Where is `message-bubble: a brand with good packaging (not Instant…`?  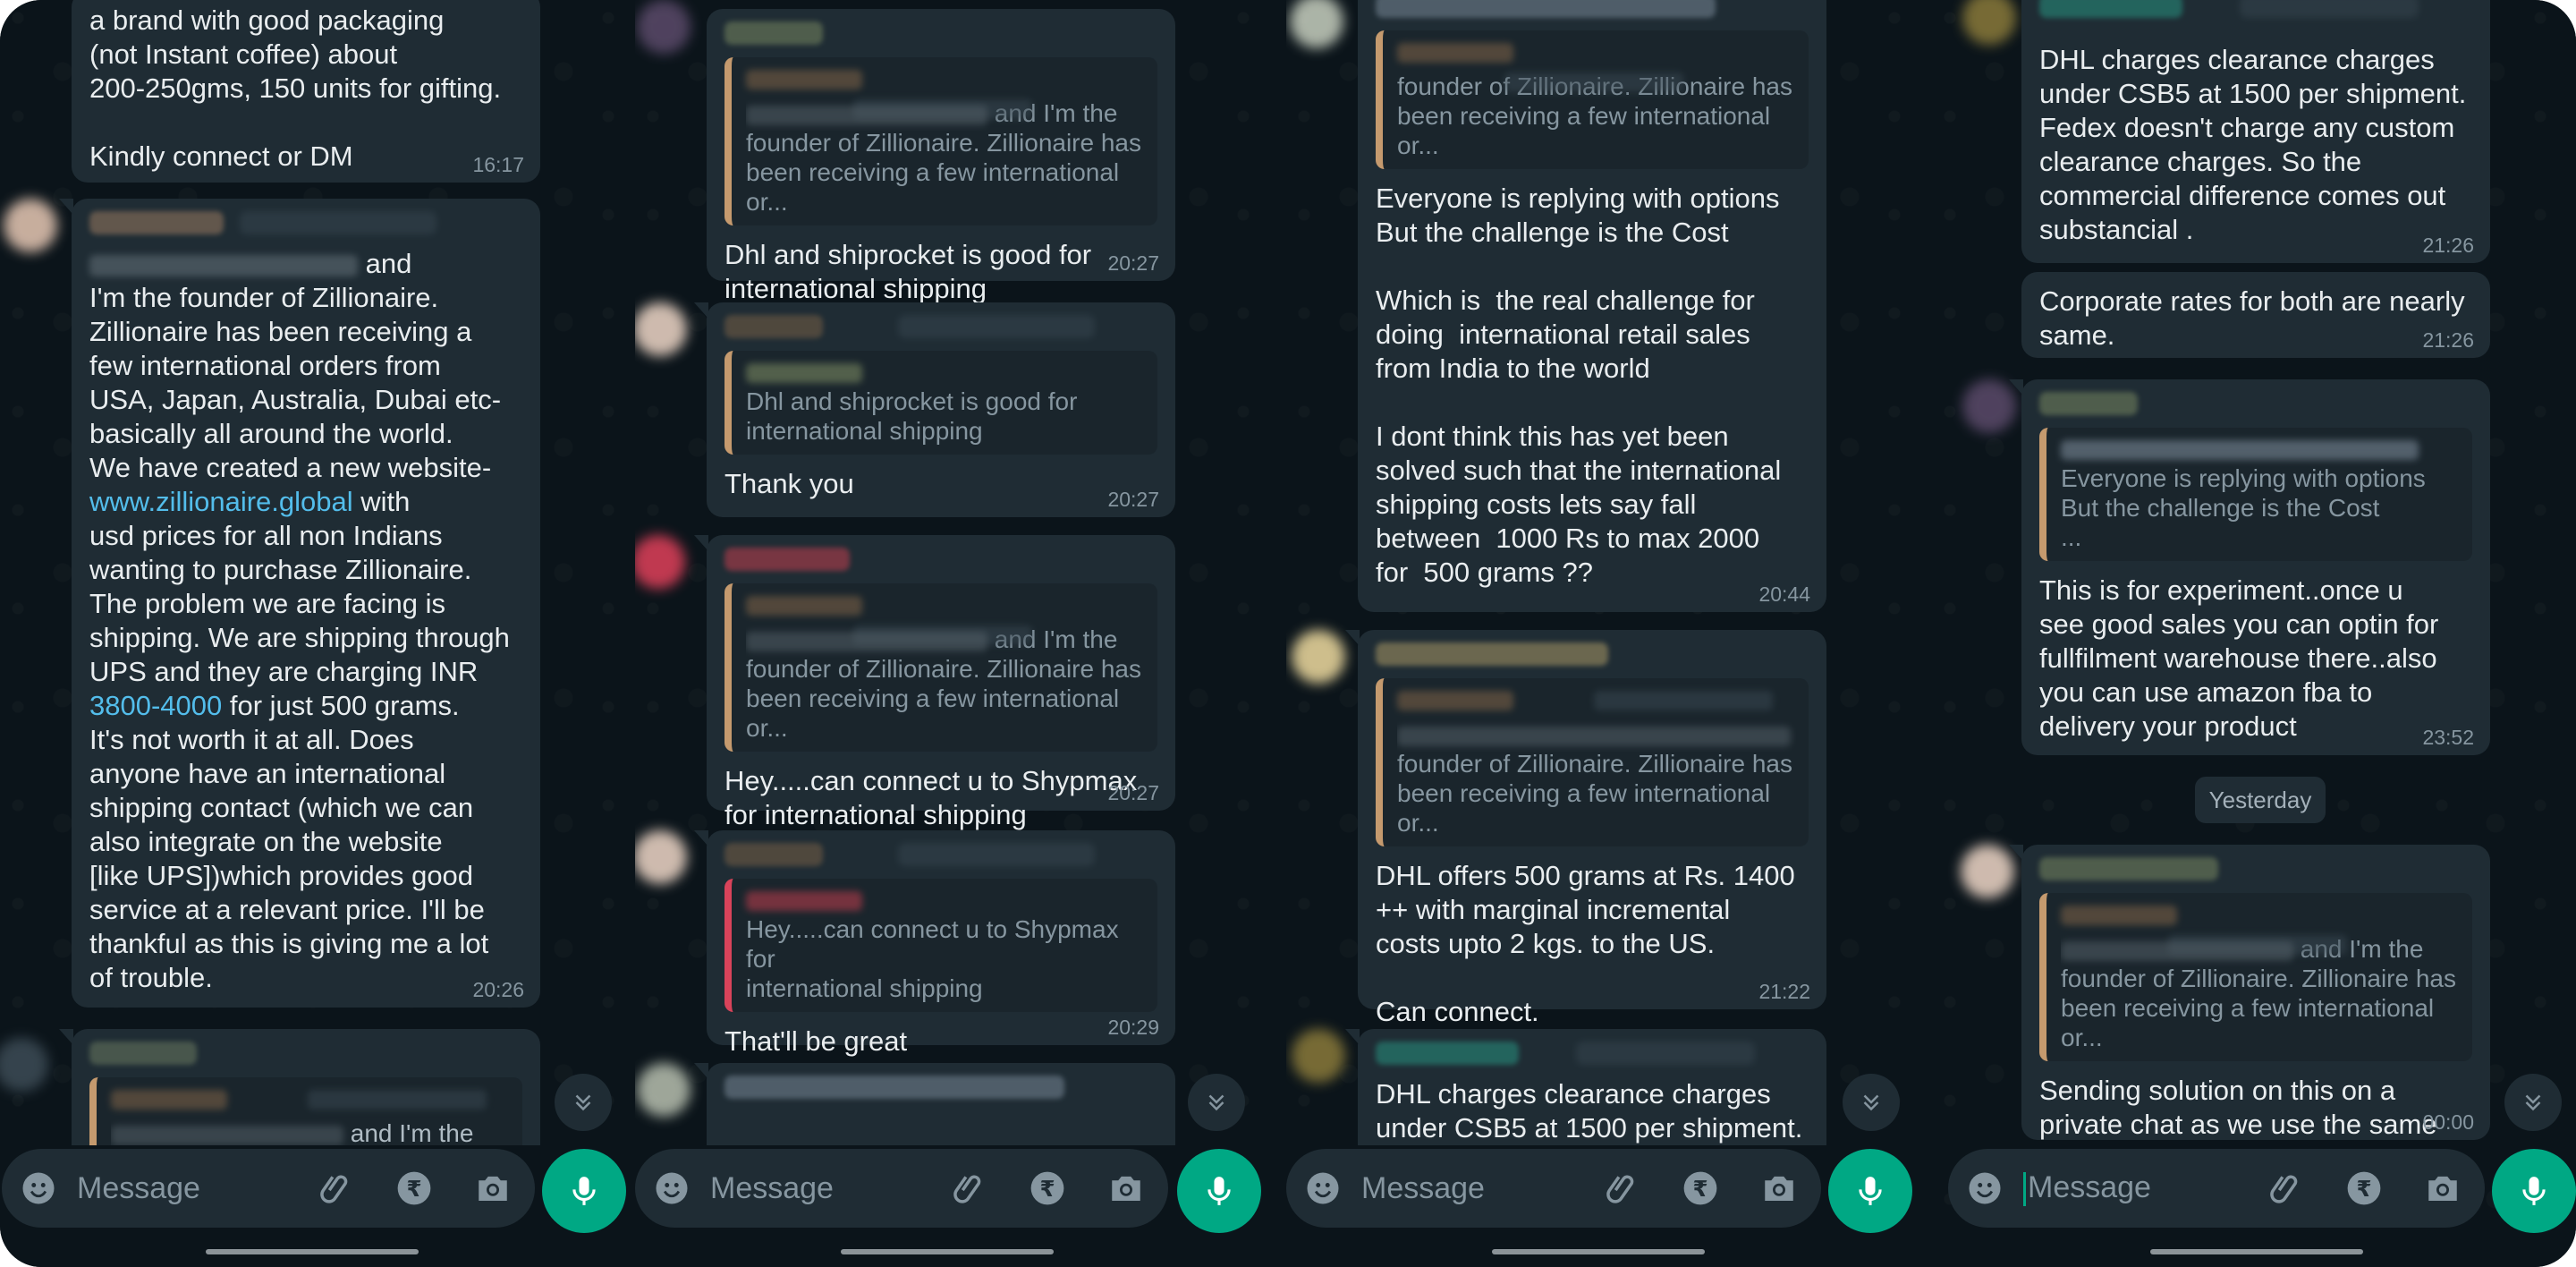
message-bubble: a brand with good packaging (not Instant… is located at coordinates (306, 91).